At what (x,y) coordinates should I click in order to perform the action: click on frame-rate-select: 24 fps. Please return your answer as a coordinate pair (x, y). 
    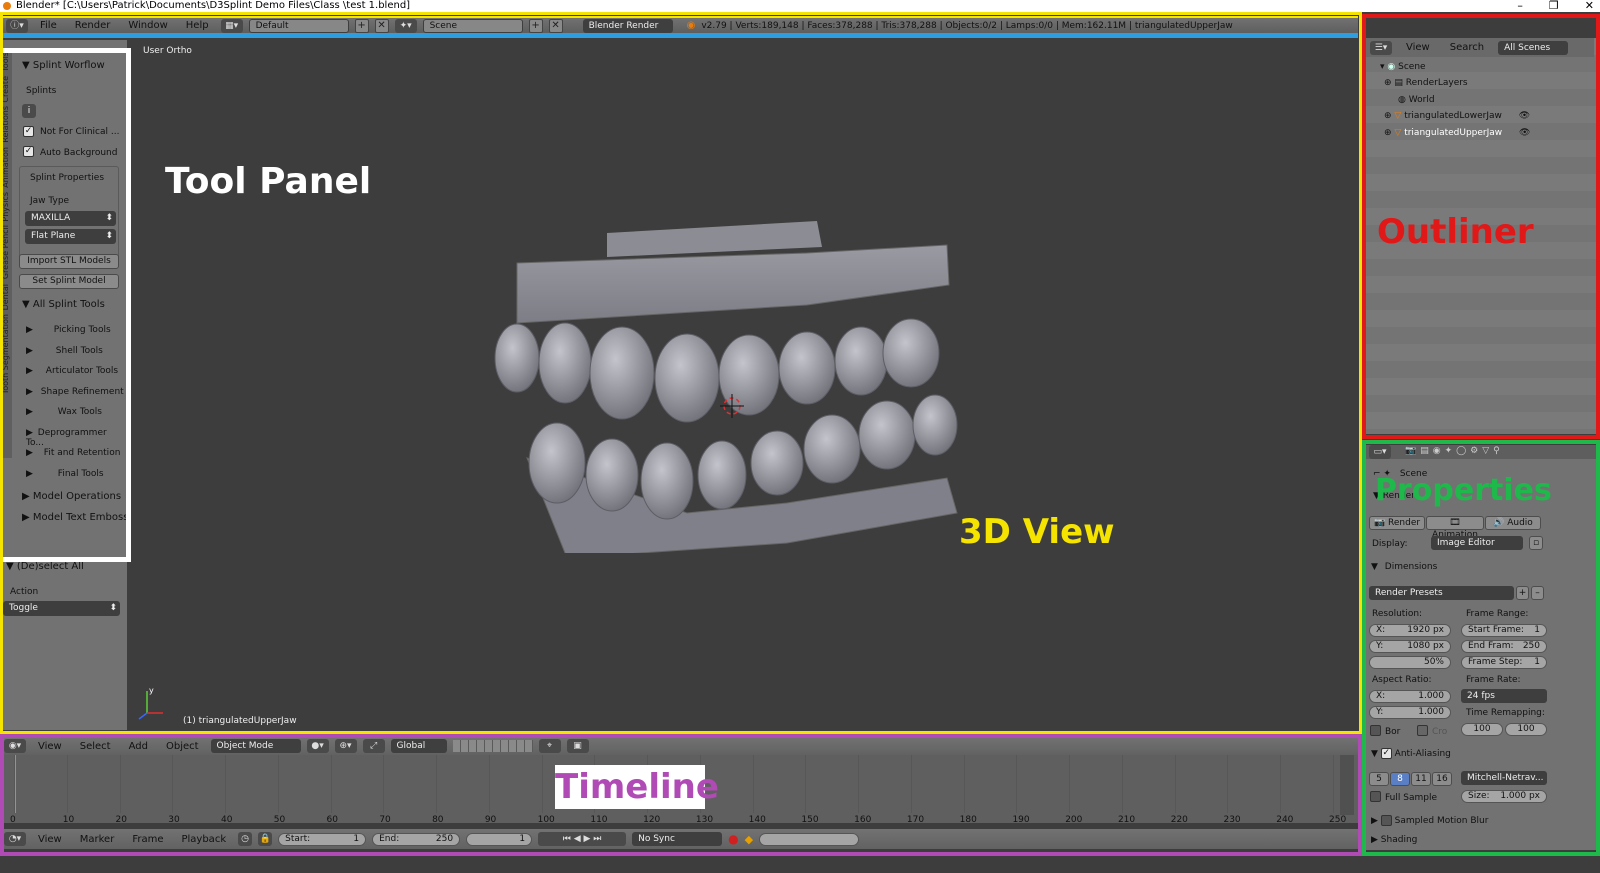
    Looking at the image, I should click on (1504, 696).